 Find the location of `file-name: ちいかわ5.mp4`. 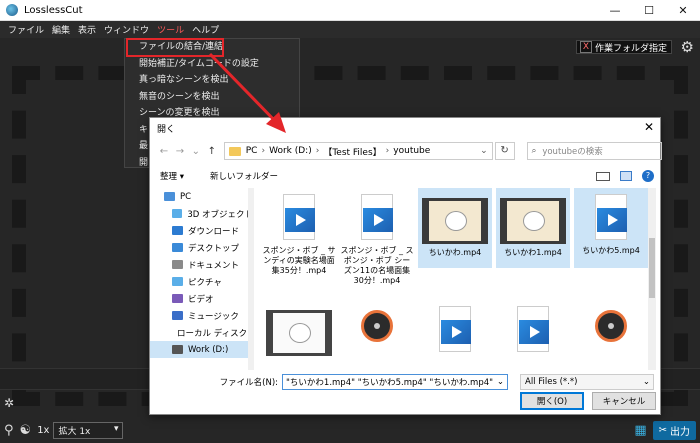

file-name: ちいかわ5.mp4 is located at coordinates (611, 250).